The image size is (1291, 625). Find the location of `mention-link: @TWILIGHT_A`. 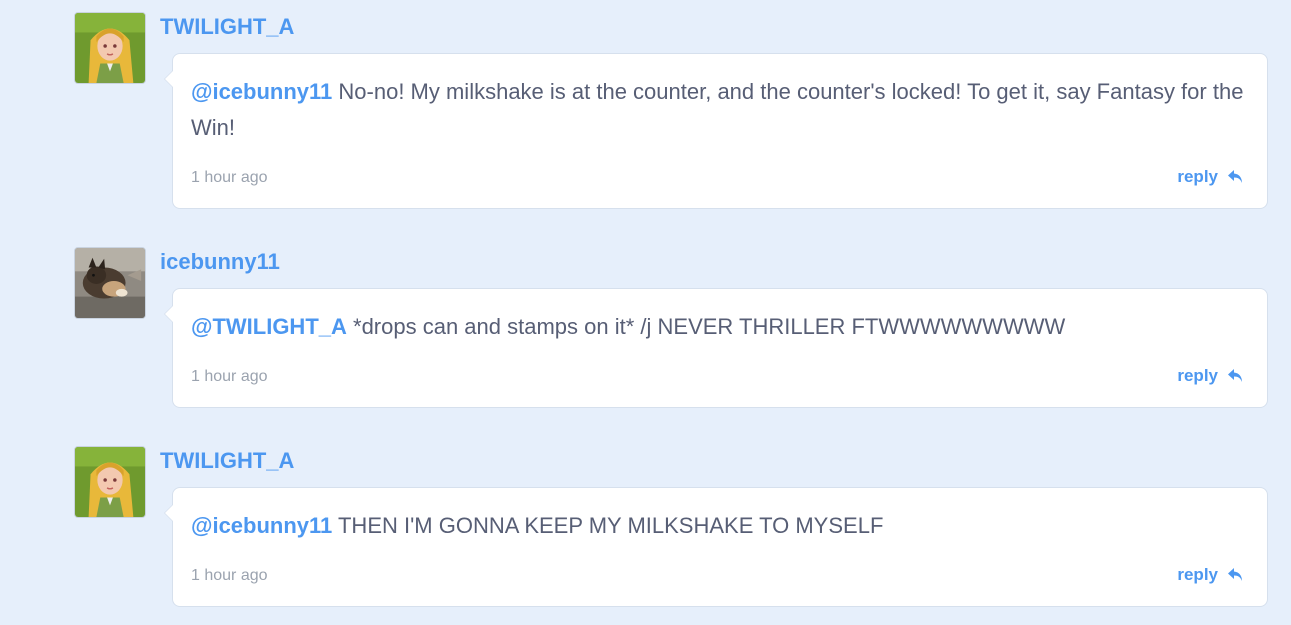

mention-link: @TWILIGHT_A is located at coordinates (269, 326).